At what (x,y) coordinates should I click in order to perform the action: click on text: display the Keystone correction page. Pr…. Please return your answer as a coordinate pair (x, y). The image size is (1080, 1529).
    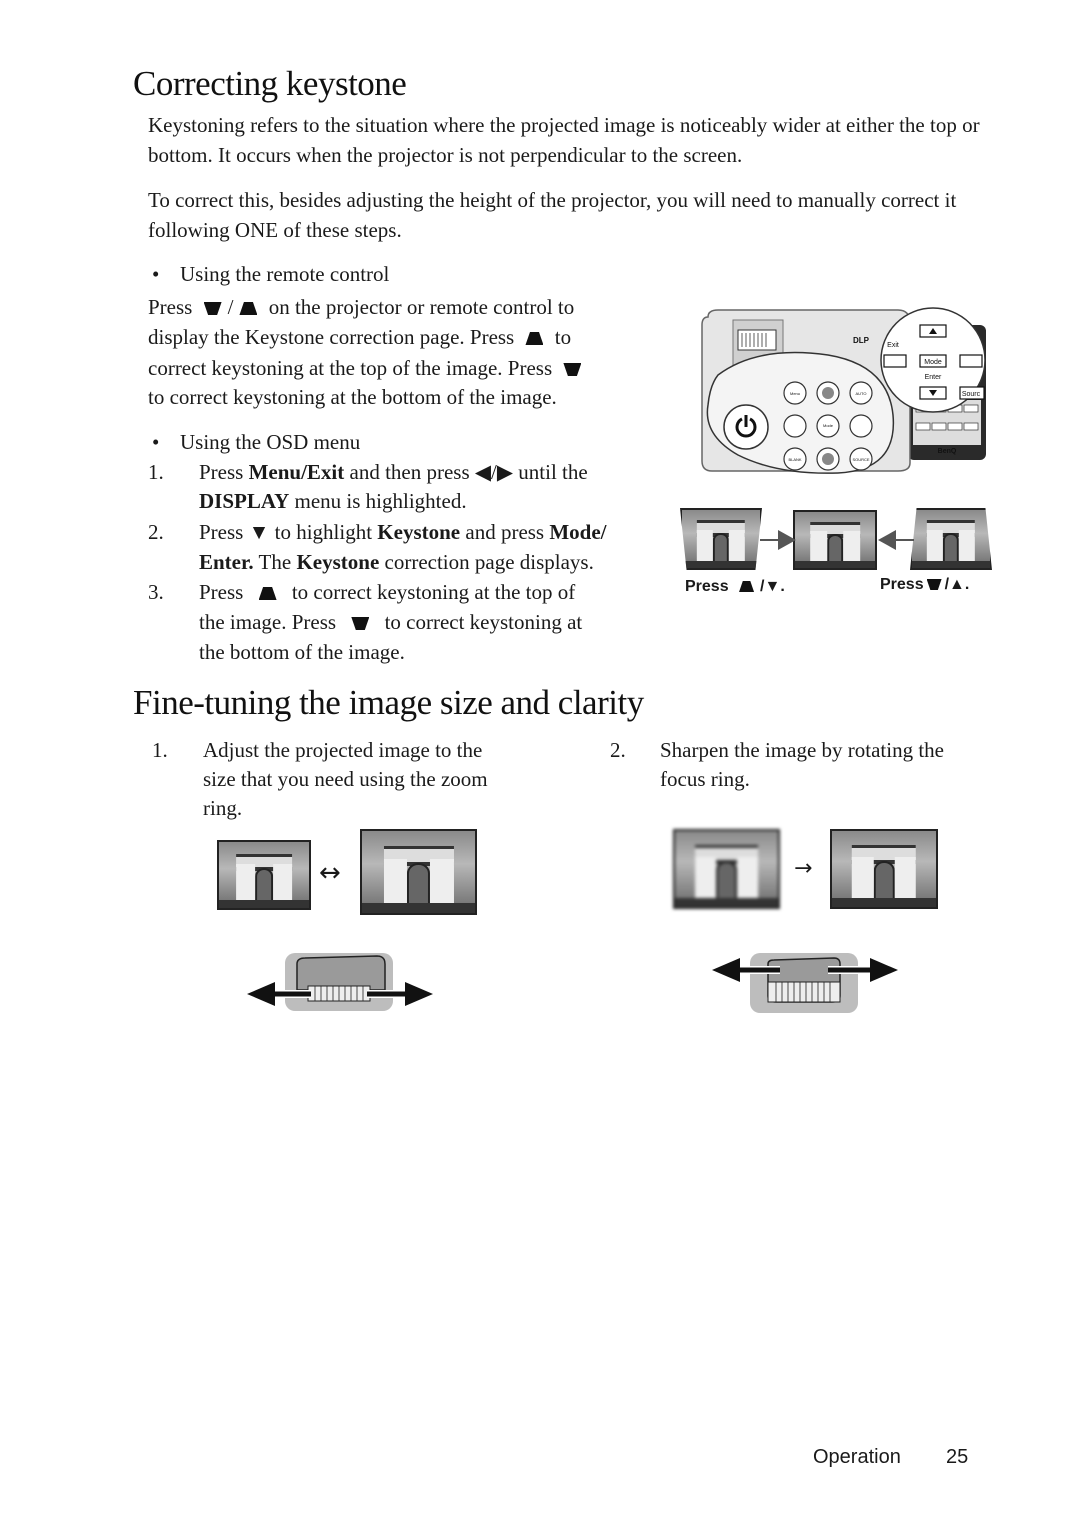
    Looking at the image, I should click on (331, 337).